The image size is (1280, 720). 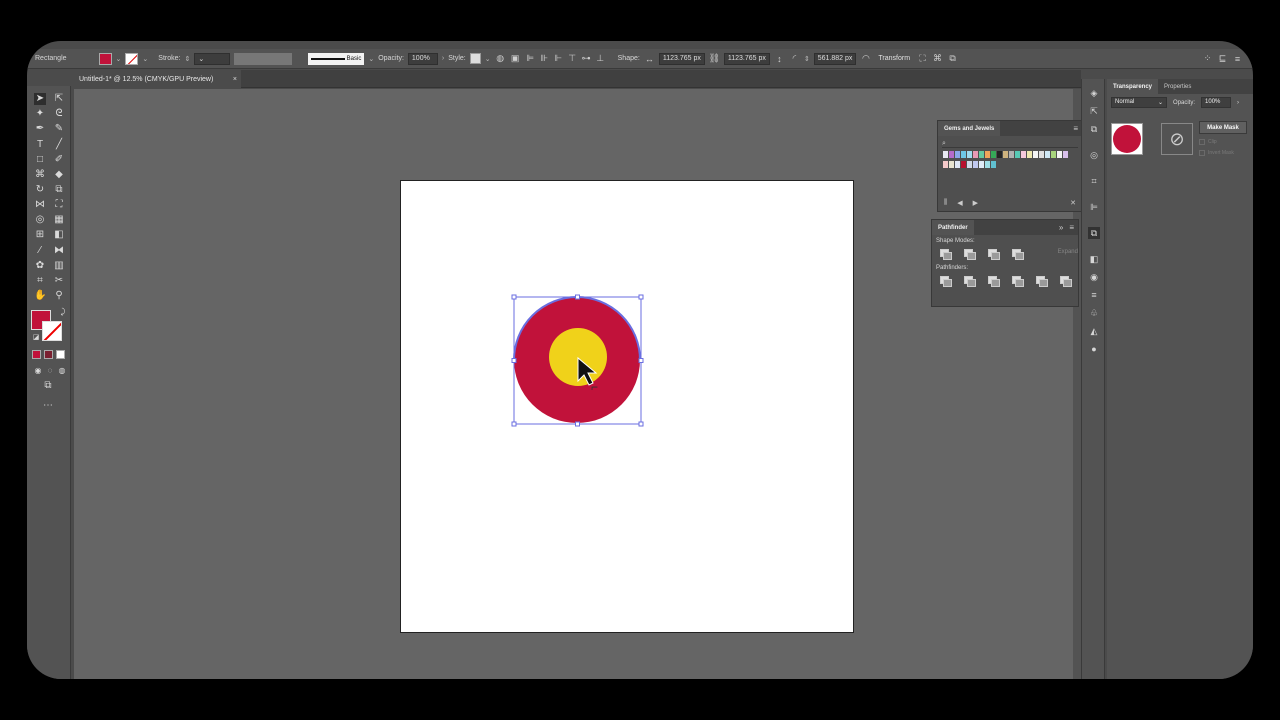 What do you see at coordinates (443, 58) in the screenshot?
I see `chevron-right-icon: ›` at bounding box center [443, 58].